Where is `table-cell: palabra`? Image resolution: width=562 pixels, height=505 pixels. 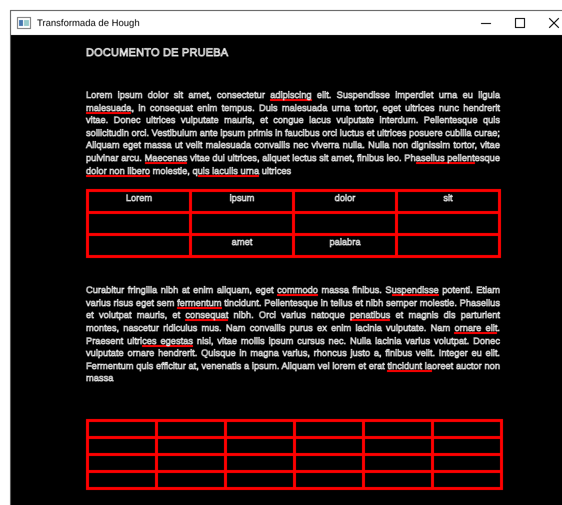 table-cell: palabra is located at coordinates (343, 246).